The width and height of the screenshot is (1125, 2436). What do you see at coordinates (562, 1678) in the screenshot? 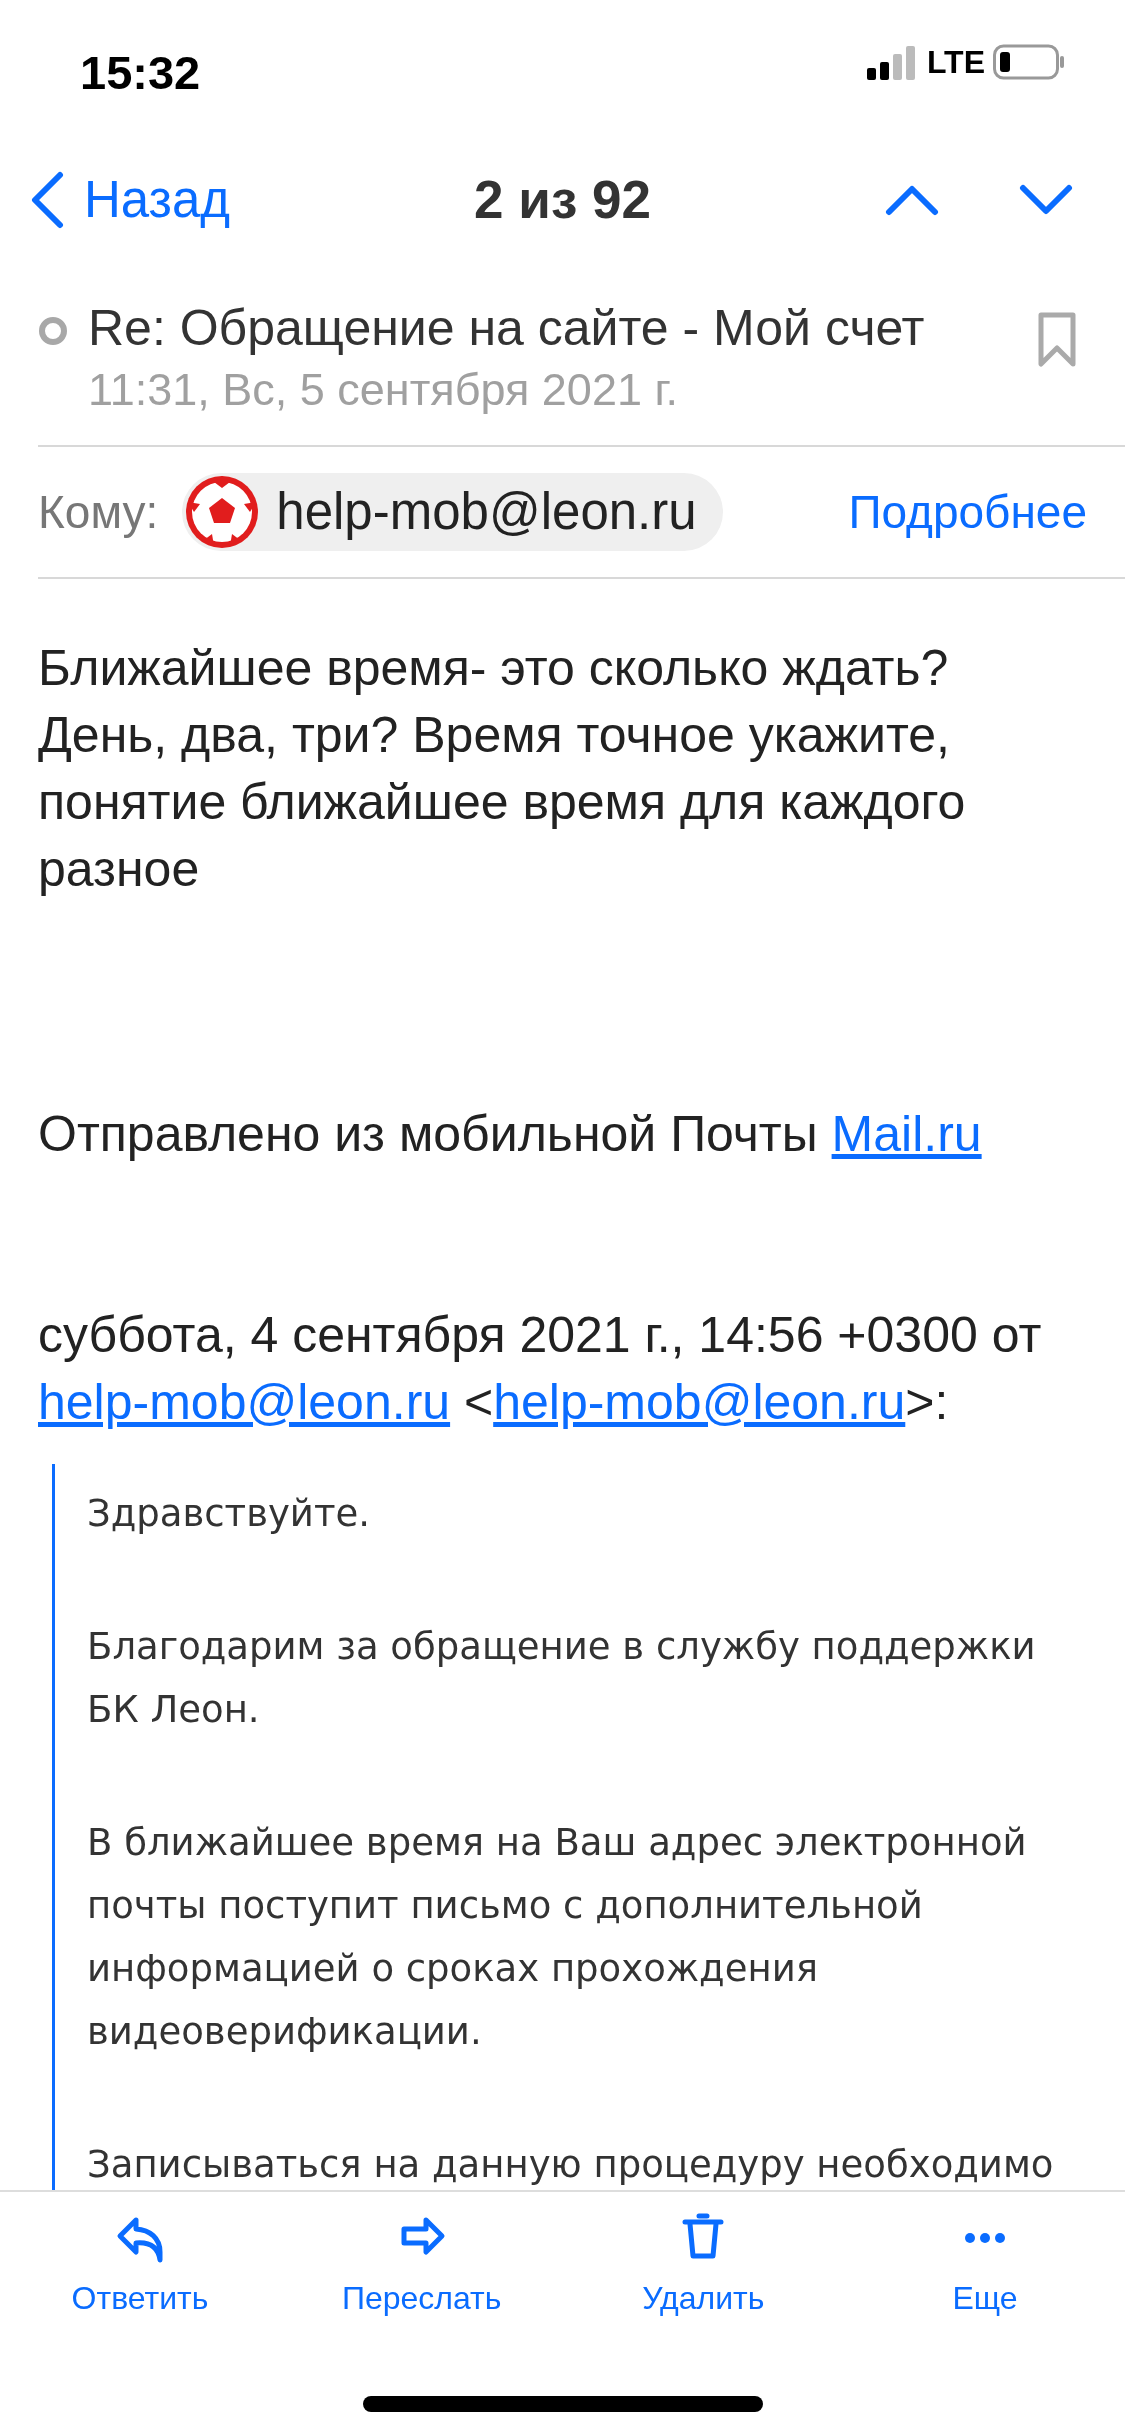
I see `quoted-paragraph: Благодарим за обращение в службу поддержки БК Леон.` at bounding box center [562, 1678].